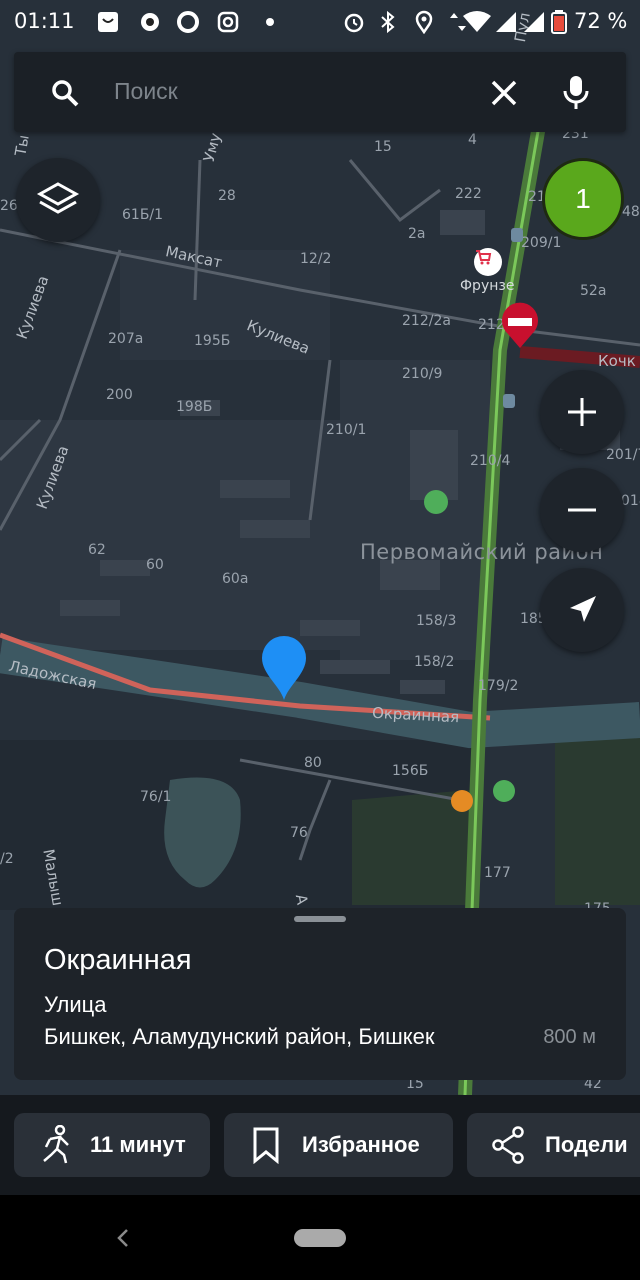  Describe the element at coordinates (504, 93) in the screenshot. I see `close-icon` at that location.